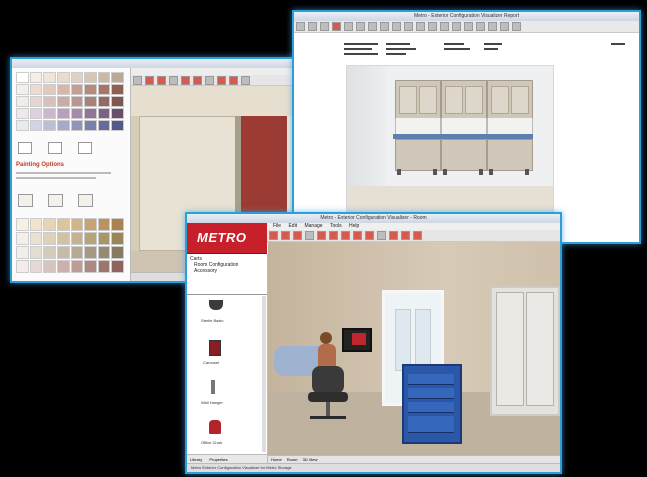 The image size is (647, 477). What do you see at coordinates (220, 396) in the screenshot?
I see `catalog-item-wall-hanger: Wall Hanger` at bounding box center [220, 396].